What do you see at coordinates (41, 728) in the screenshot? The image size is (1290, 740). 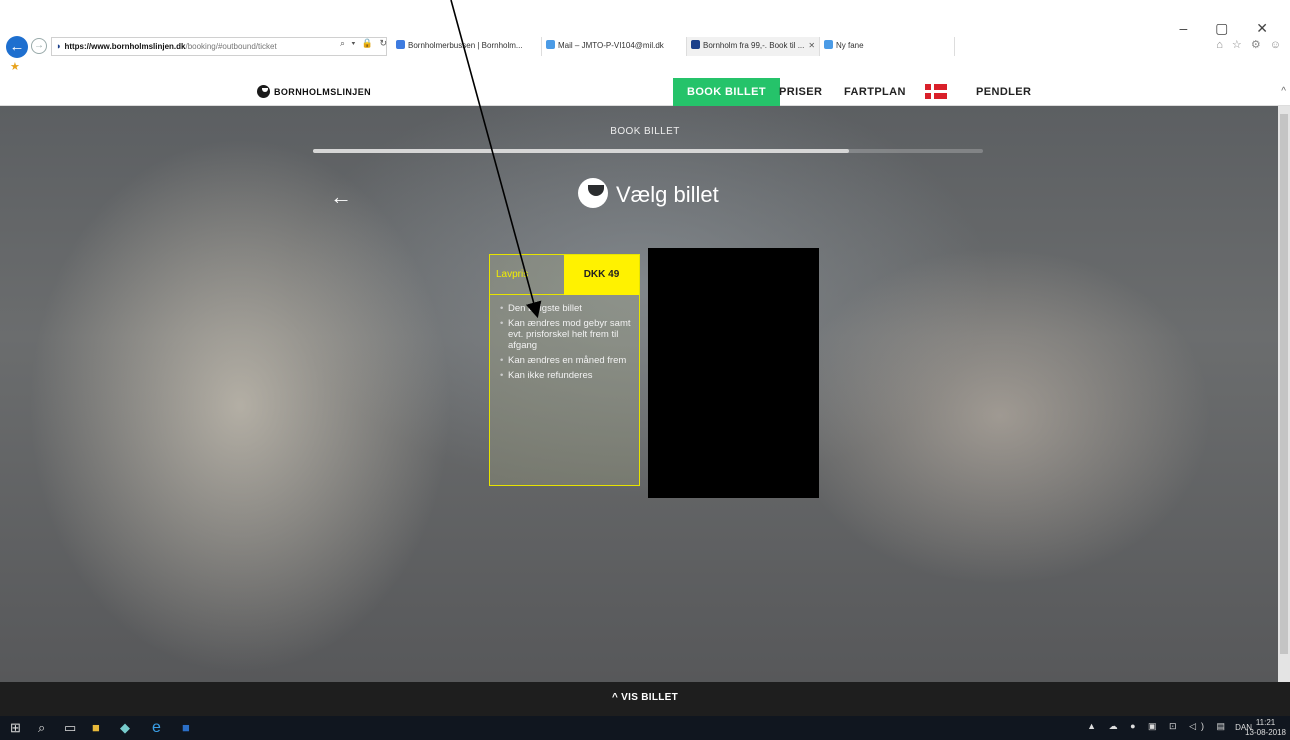 I see `search-icon: ⌕` at bounding box center [41, 728].